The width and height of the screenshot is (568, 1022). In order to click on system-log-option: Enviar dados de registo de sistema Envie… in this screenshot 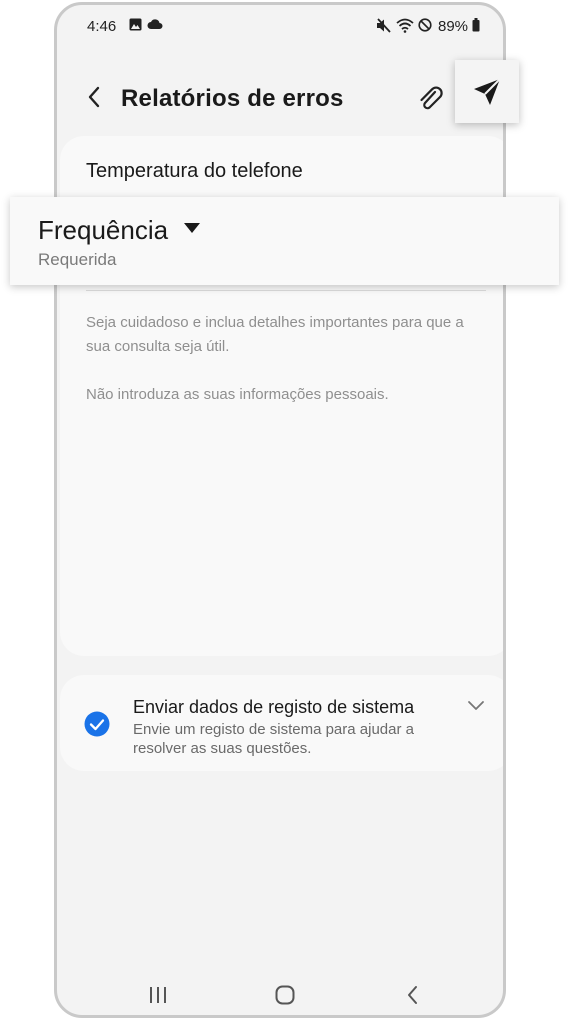, I will do `click(281, 723)`.